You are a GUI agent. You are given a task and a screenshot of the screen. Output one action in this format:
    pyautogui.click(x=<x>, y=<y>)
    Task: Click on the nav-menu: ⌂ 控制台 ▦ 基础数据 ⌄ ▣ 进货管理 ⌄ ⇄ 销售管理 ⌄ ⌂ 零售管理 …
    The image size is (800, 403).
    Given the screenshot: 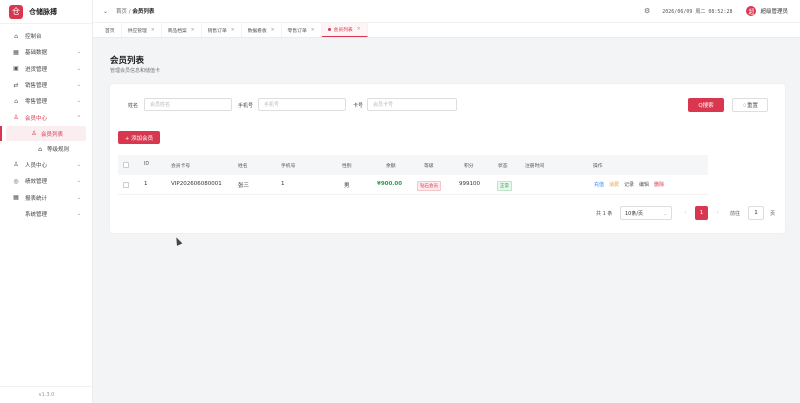 What is the action you would take?
    pyautogui.click(x=46, y=123)
    